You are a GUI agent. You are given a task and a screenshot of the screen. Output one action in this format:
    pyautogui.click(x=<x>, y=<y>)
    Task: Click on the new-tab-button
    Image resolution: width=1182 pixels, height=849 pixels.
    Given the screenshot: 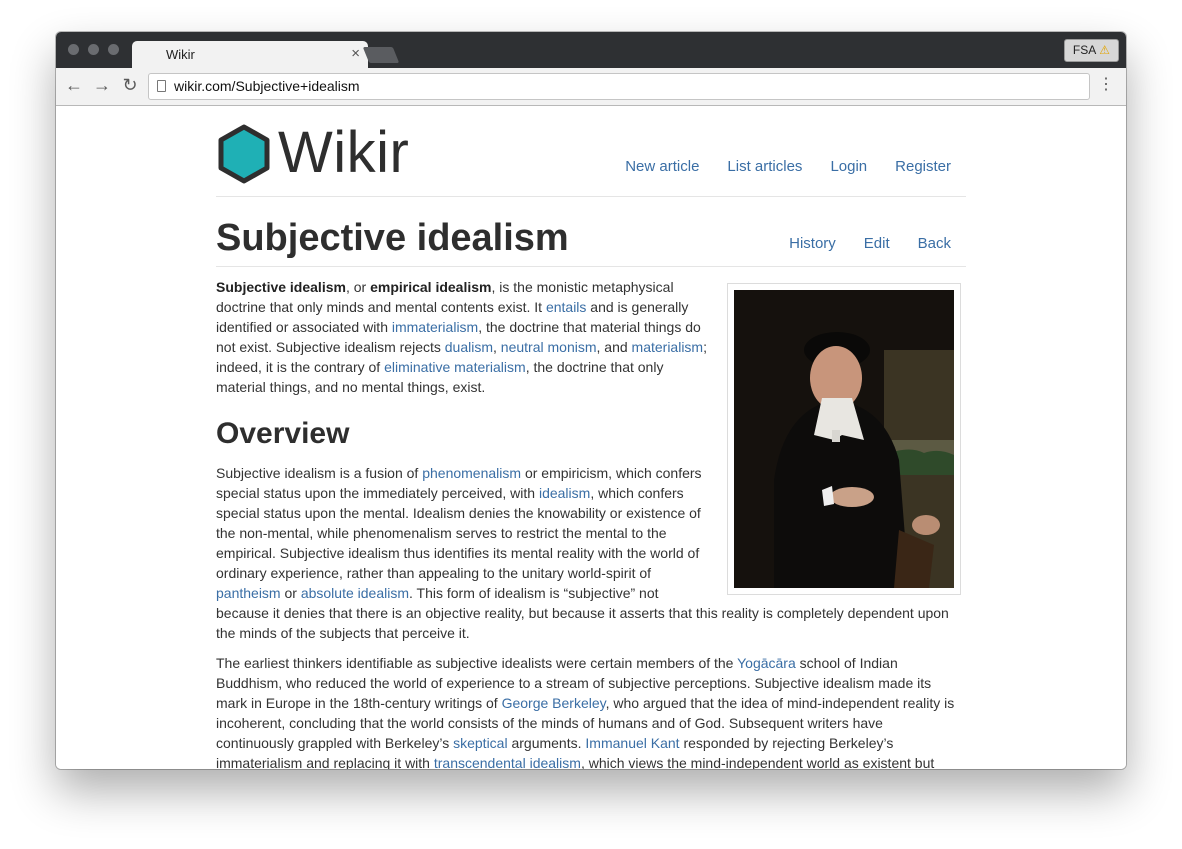 What is the action you would take?
    pyautogui.click(x=381, y=55)
    